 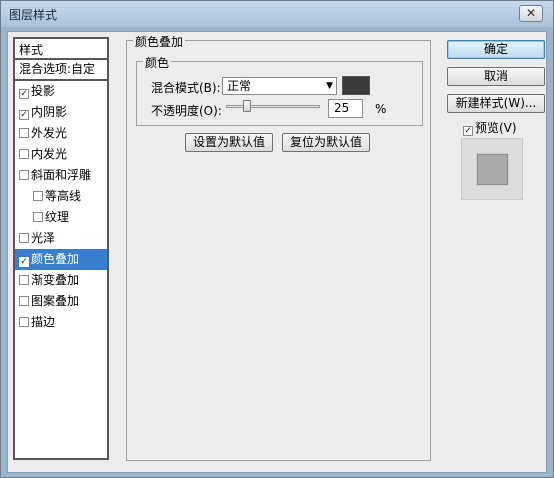 I want to click on title-bar: 图层样式 ✕, so click(x=277, y=14).